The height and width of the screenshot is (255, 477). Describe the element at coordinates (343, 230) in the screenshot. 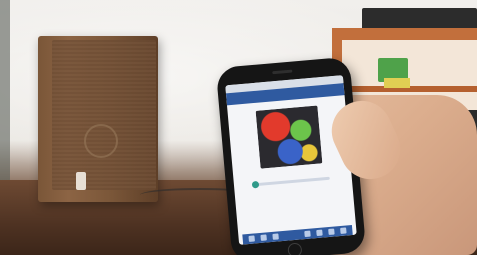

I see `menu-icon` at that location.